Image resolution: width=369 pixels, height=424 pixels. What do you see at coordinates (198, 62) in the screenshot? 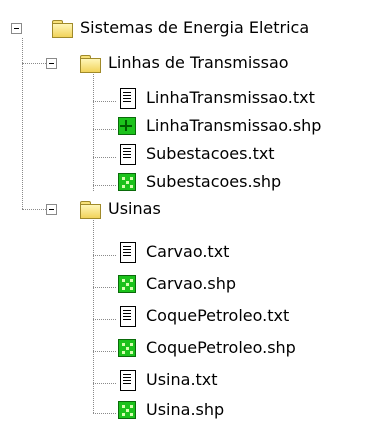
I see `tree-node-label: Linhas de Transmissao` at bounding box center [198, 62].